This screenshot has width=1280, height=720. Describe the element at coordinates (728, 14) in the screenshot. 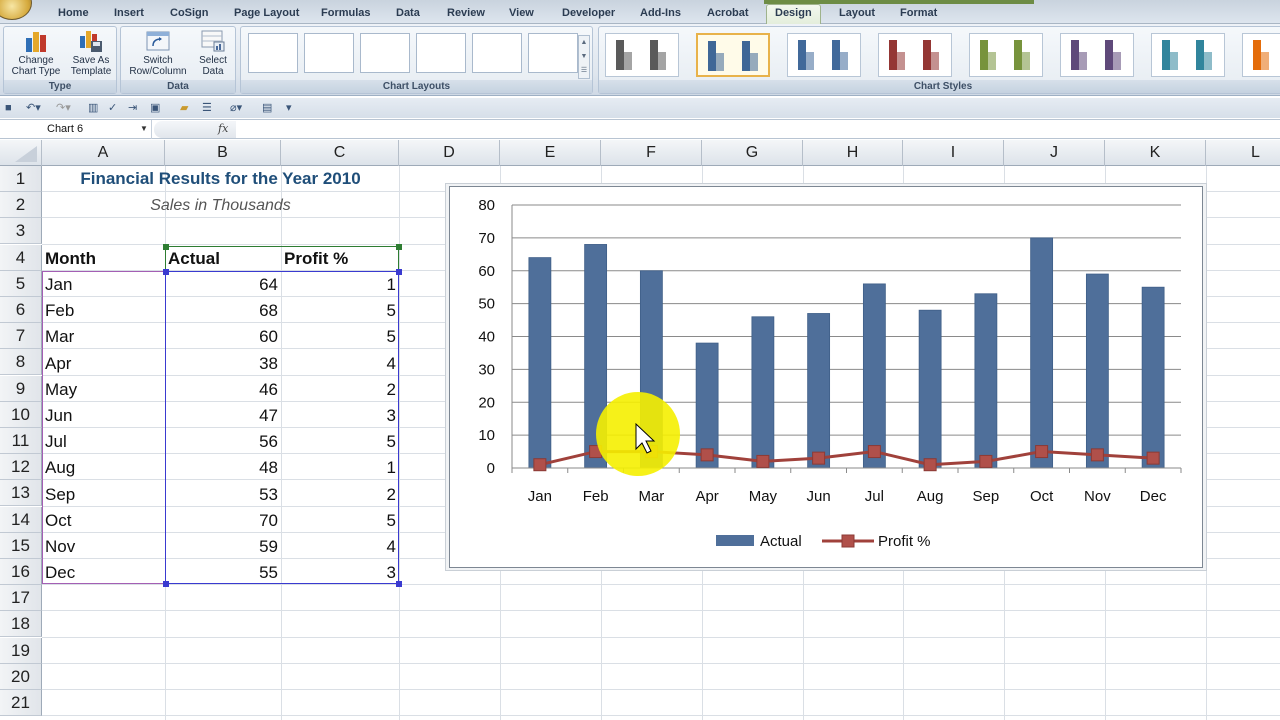

I see `tab-acrobat: Acrobat` at that location.